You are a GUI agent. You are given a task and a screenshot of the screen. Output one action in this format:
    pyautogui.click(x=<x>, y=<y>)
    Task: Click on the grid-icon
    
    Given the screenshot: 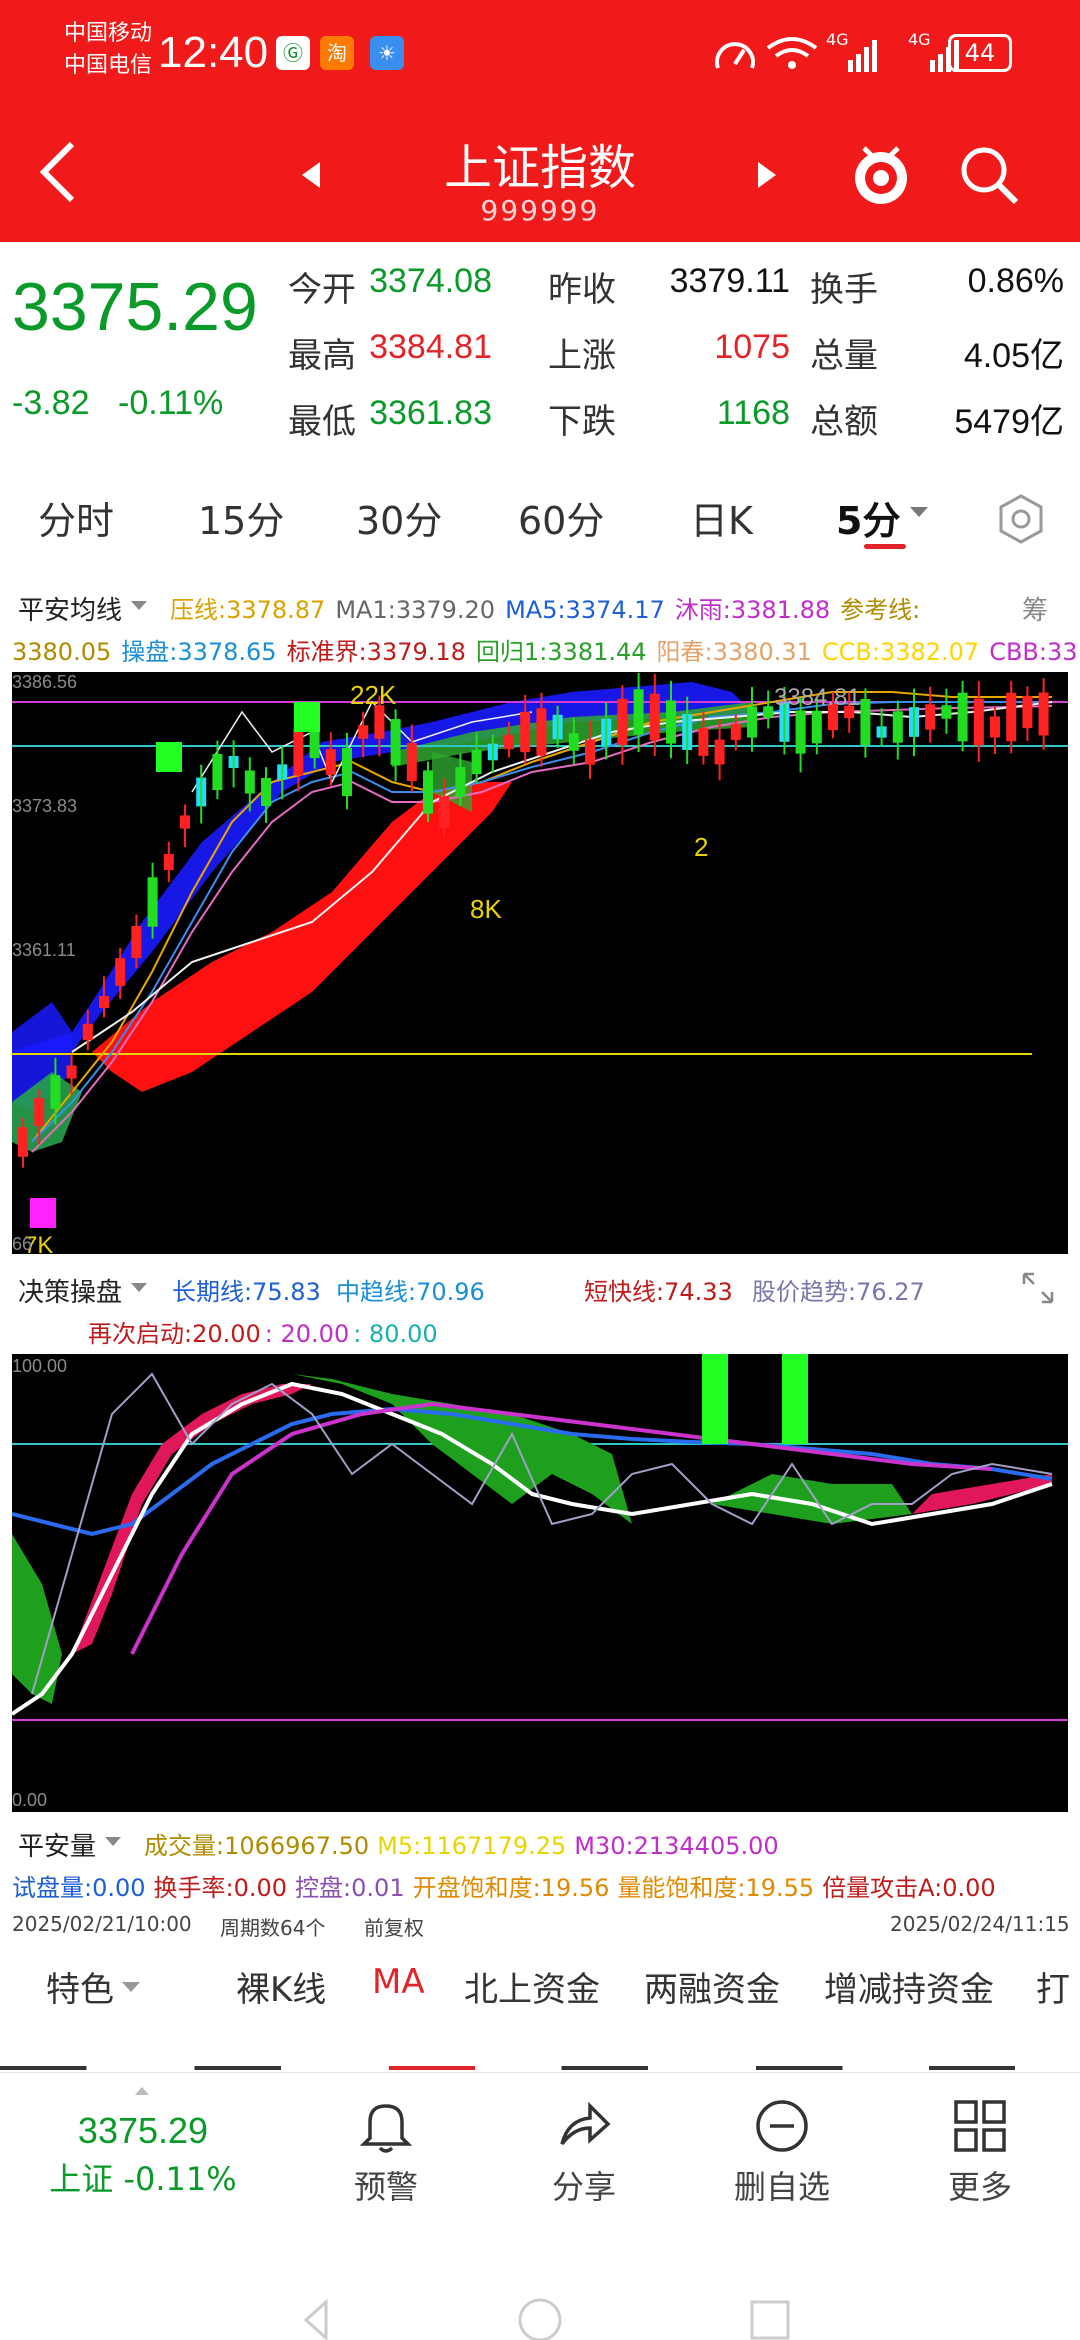 What is the action you would take?
    pyautogui.click(x=980, y=2126)
    